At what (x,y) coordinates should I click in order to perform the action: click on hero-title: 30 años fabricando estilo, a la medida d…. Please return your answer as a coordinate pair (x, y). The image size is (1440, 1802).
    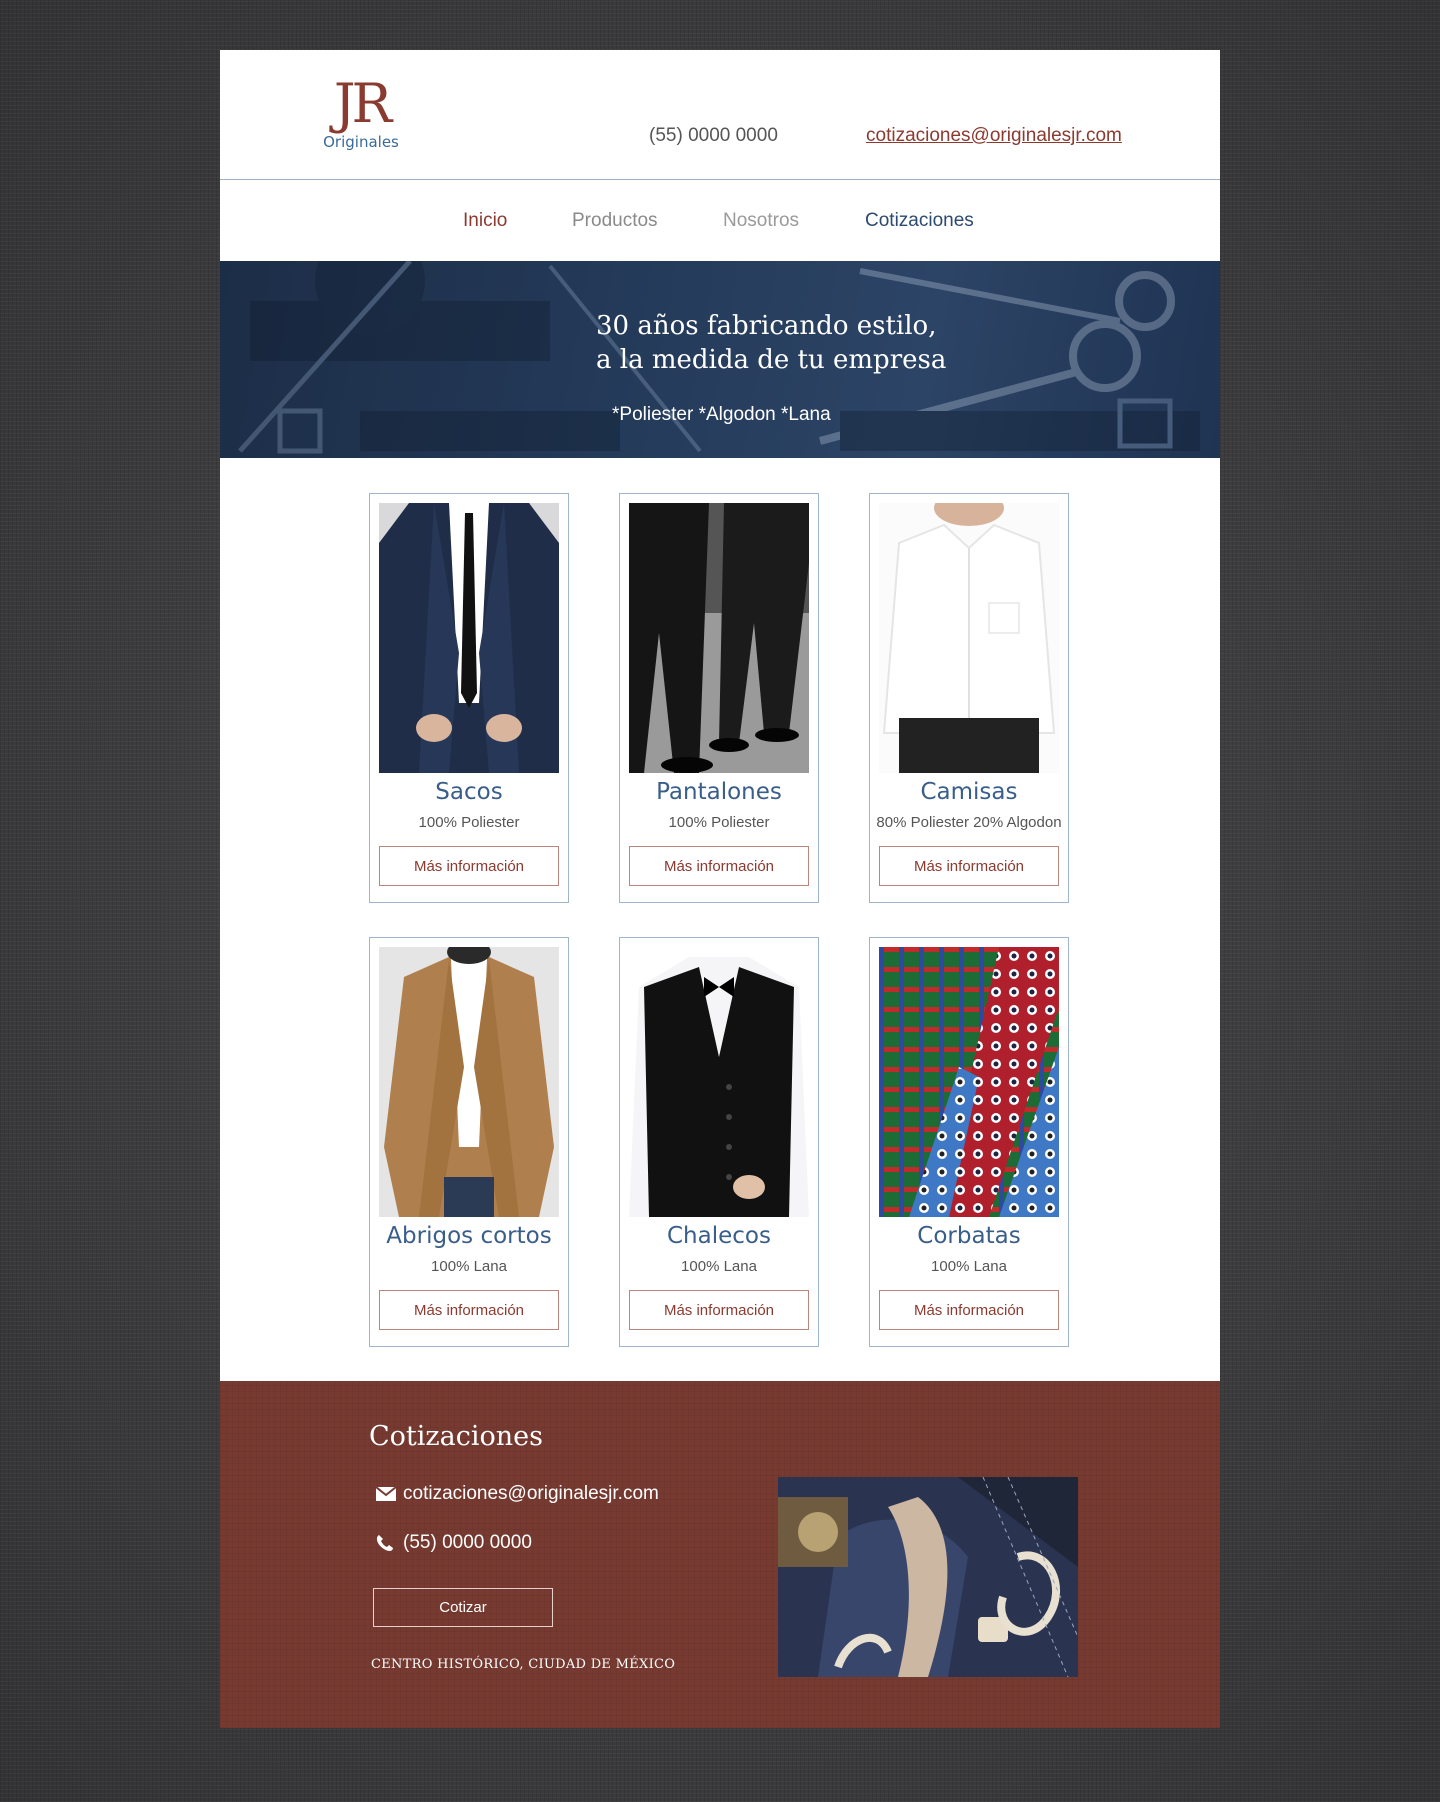
    Looking at the image, I should click on (720, 343).